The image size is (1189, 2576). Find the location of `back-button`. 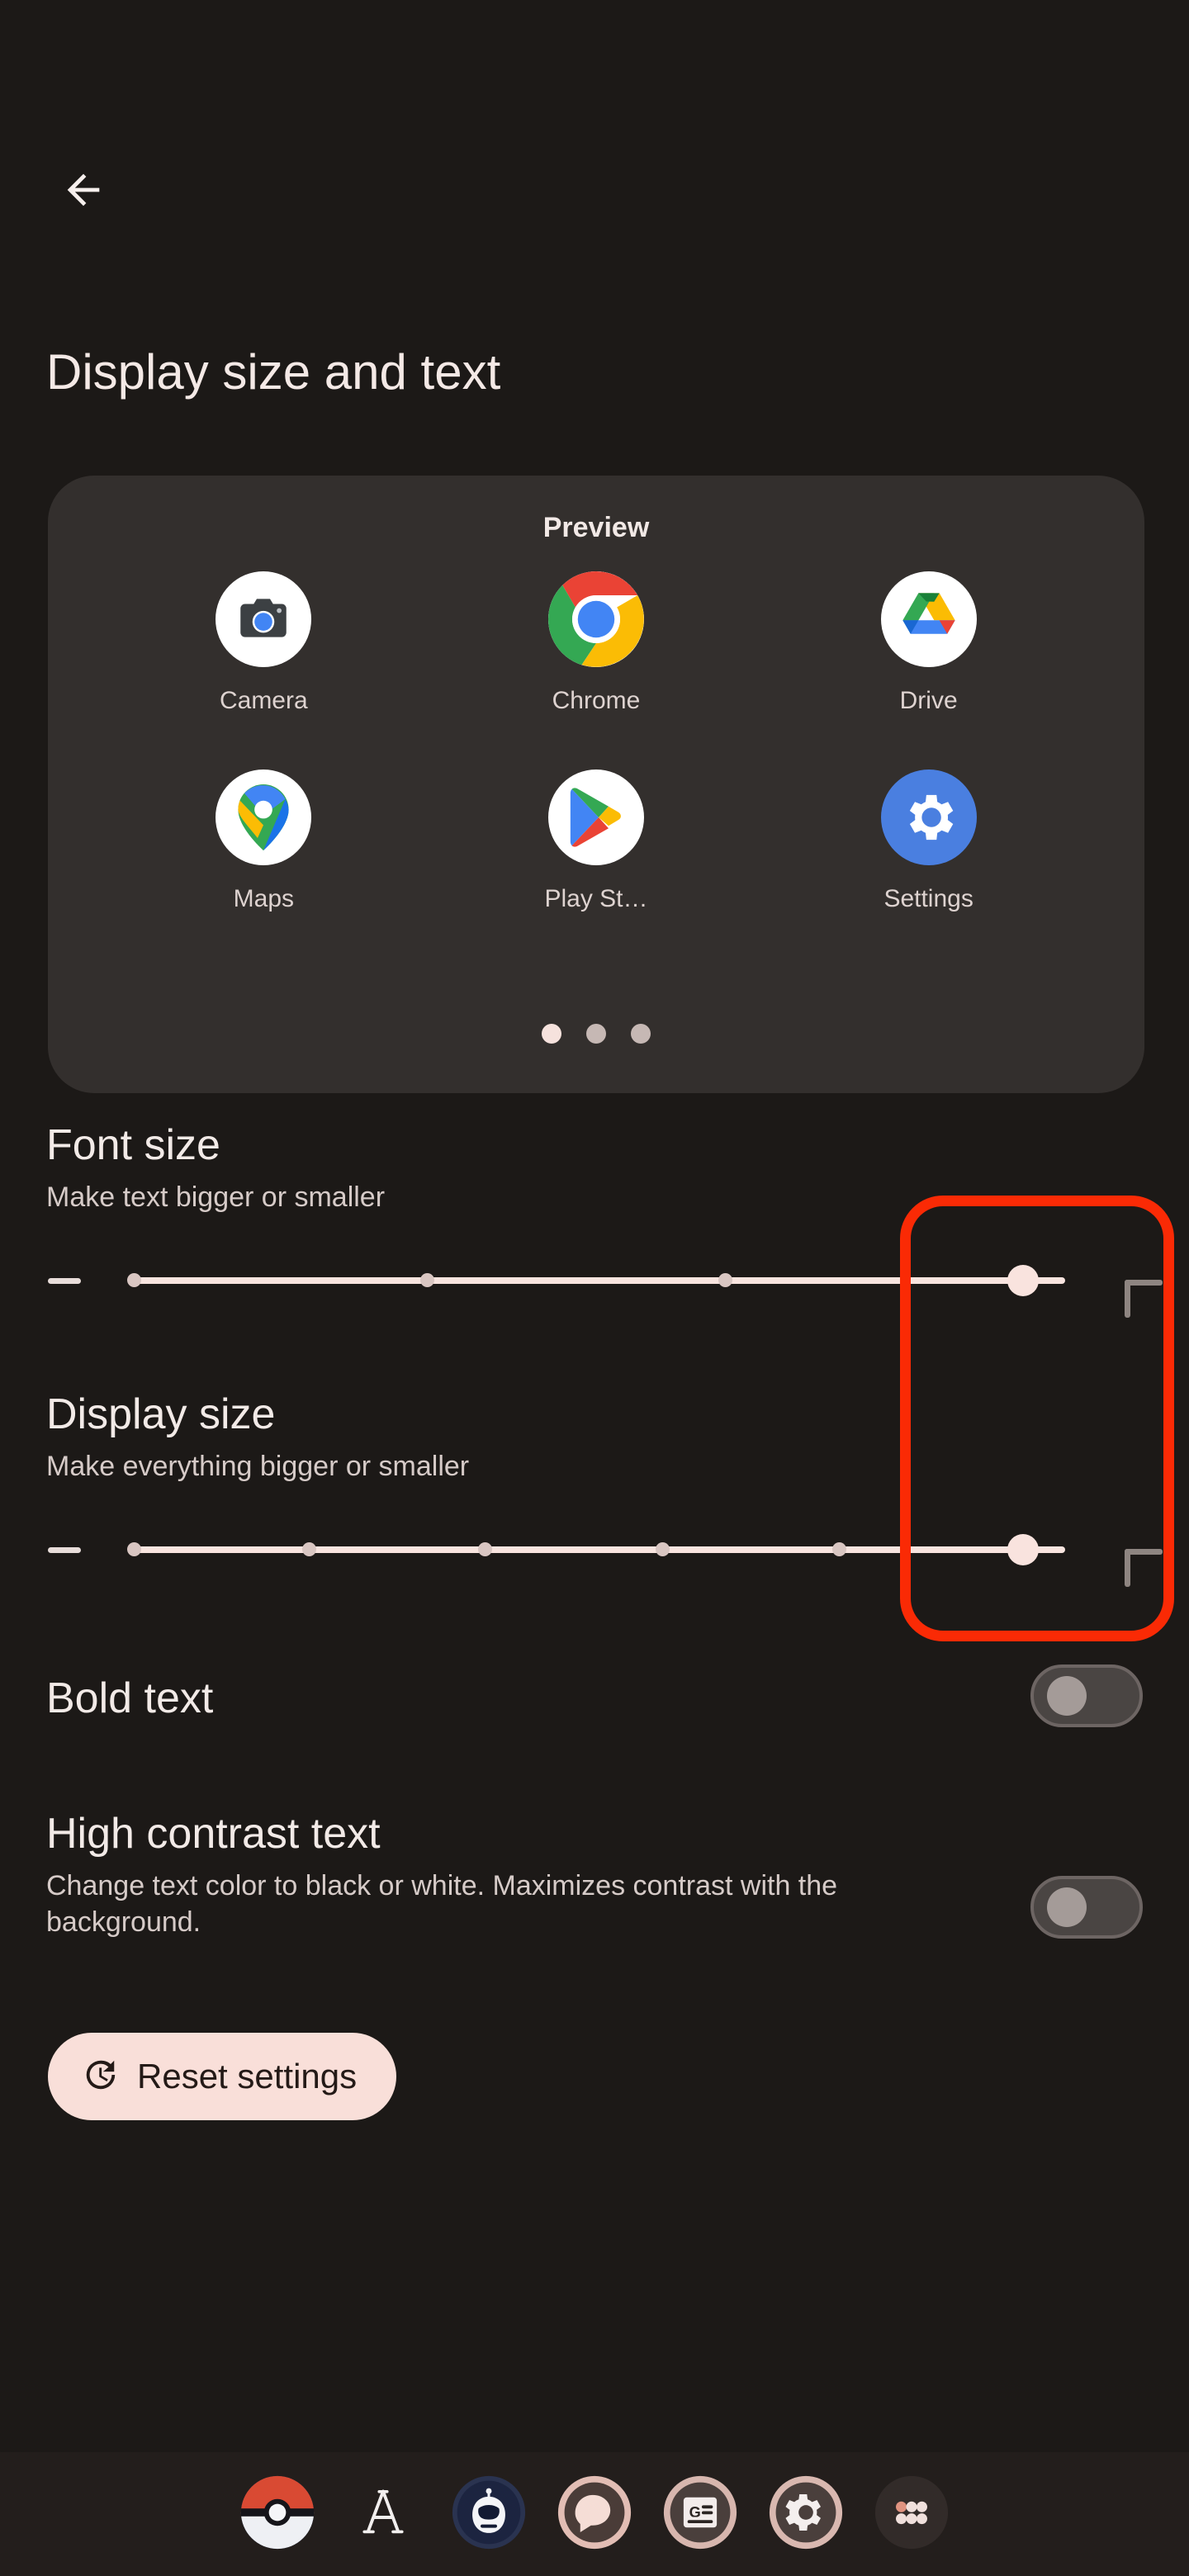

back-button is located at coordinates (83, 189).